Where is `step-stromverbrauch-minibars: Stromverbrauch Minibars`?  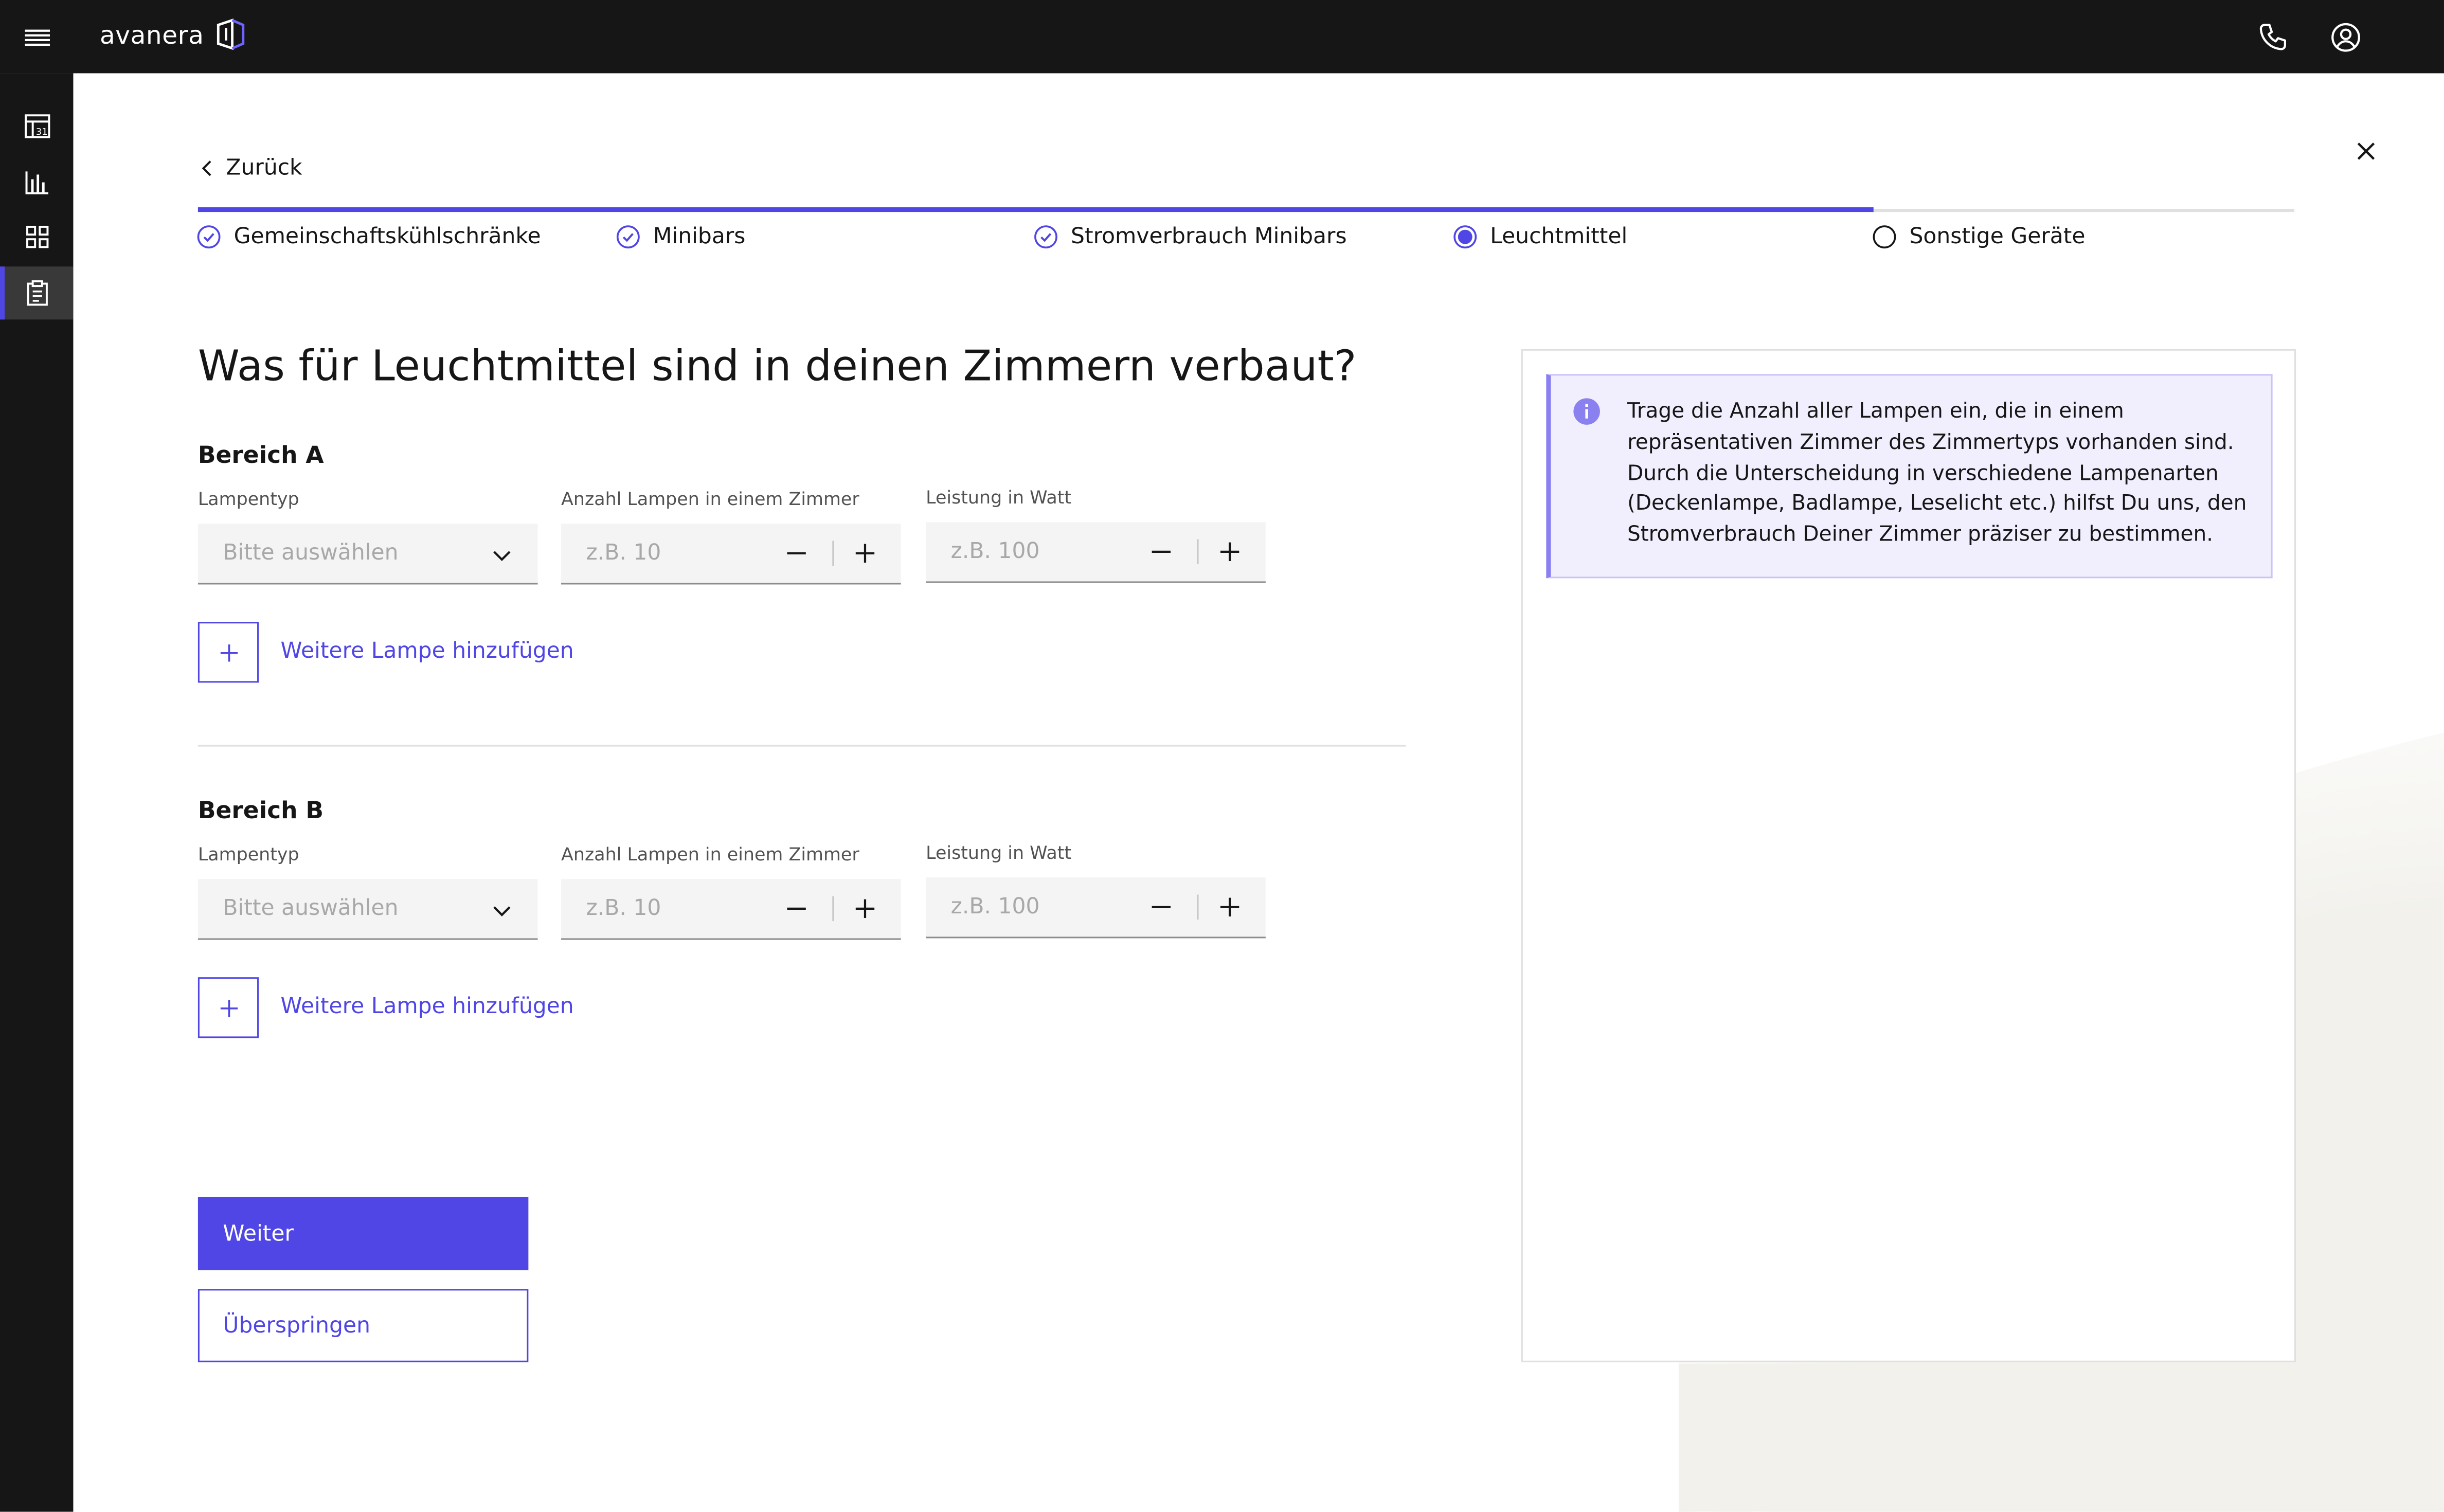
step-stromverbrauch-minibars: Stromverbrauch Minibars is located at coordinates (1190, 236).